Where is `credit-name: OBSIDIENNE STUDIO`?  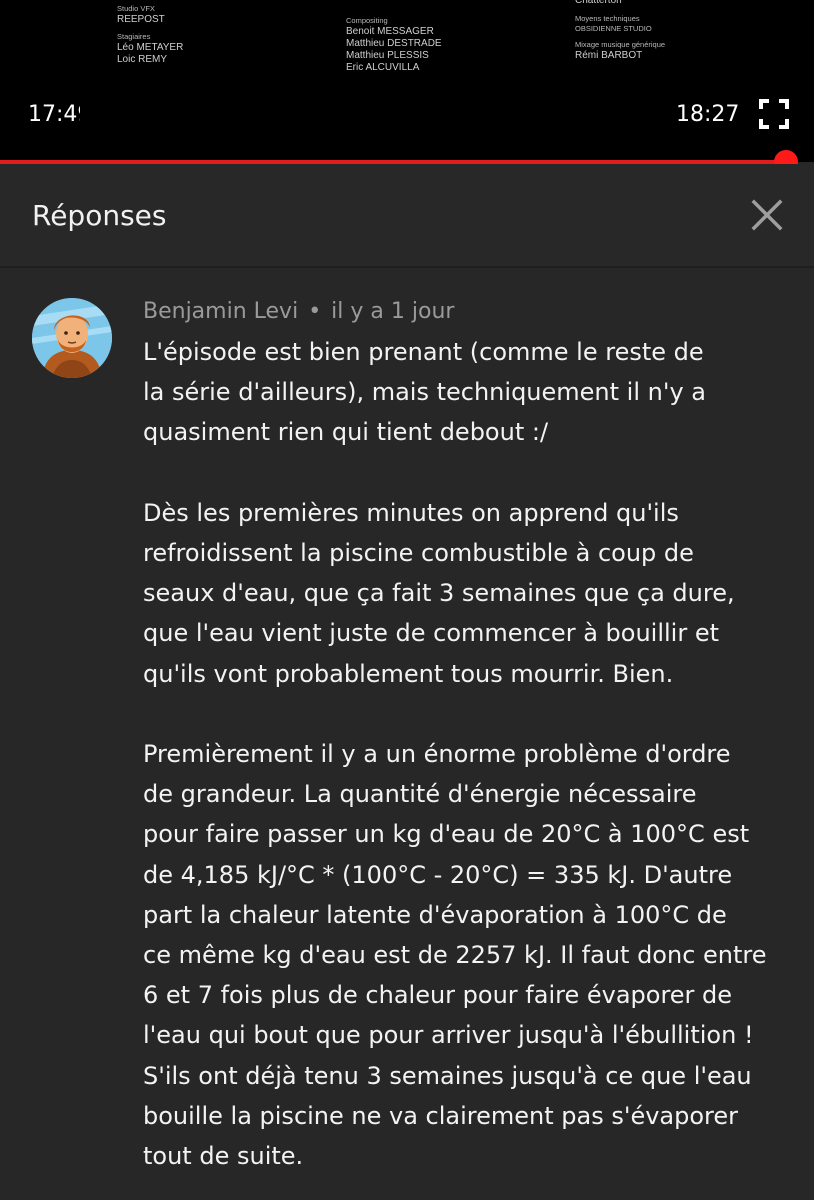
credit-name: OBSIDIENNE STUDIO is located at coordinates (613, 28).